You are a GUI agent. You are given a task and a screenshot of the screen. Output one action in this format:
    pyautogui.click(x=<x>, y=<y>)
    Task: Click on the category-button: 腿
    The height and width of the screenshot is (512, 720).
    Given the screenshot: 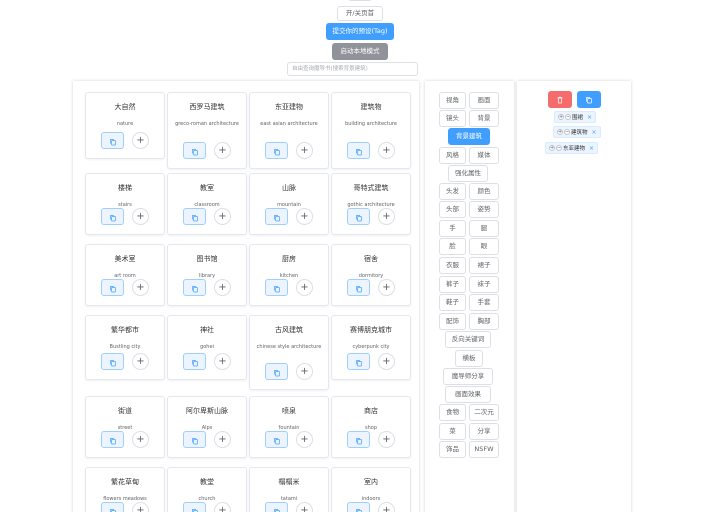 What is the action you would take?
    pyautogui.click(x=484, y=228)
    